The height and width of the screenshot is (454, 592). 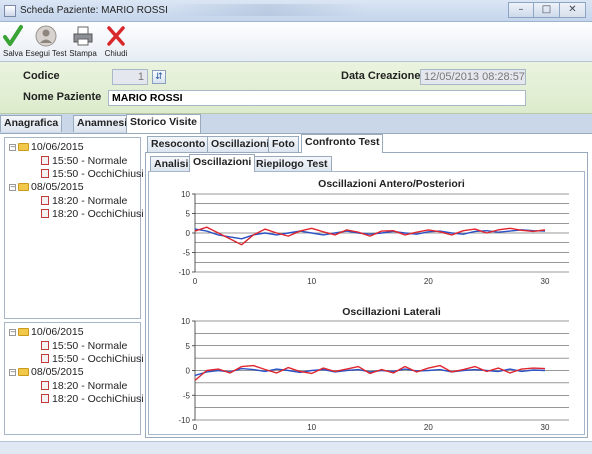 I want to click on data-creazione-field: 12/05/2013 08:28:57, so click(x=473, y=77).